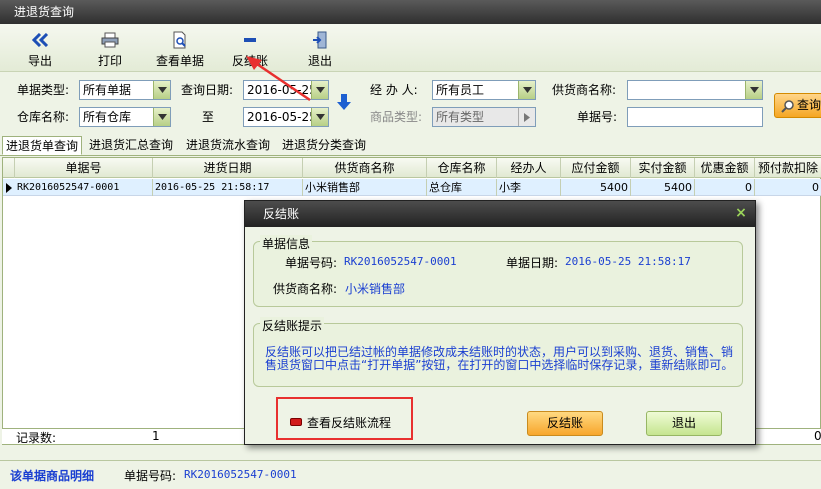 The width and height of the screenshot is (821, 489). What do you see at coordinates (462, 168) in the screenshot?
I see `col-header: 仓库名称` at bounding box center [462, 168].